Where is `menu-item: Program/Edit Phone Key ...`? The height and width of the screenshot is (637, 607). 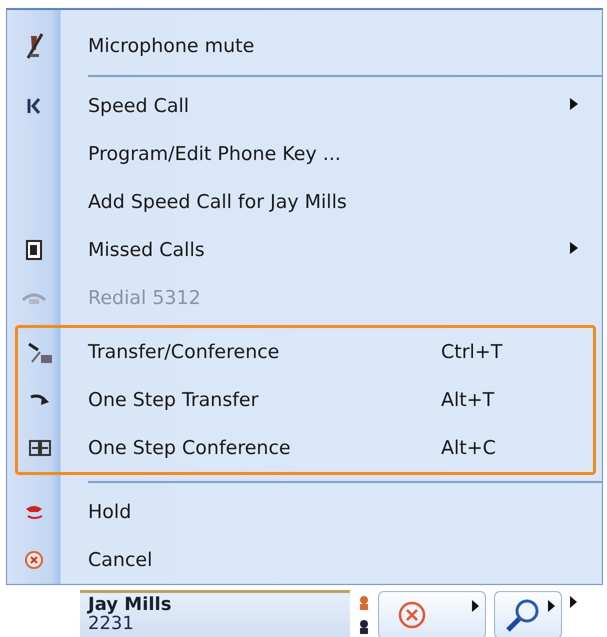 menu-item: Program/Edit Phone Key ... is located at coordinates (331, 154).